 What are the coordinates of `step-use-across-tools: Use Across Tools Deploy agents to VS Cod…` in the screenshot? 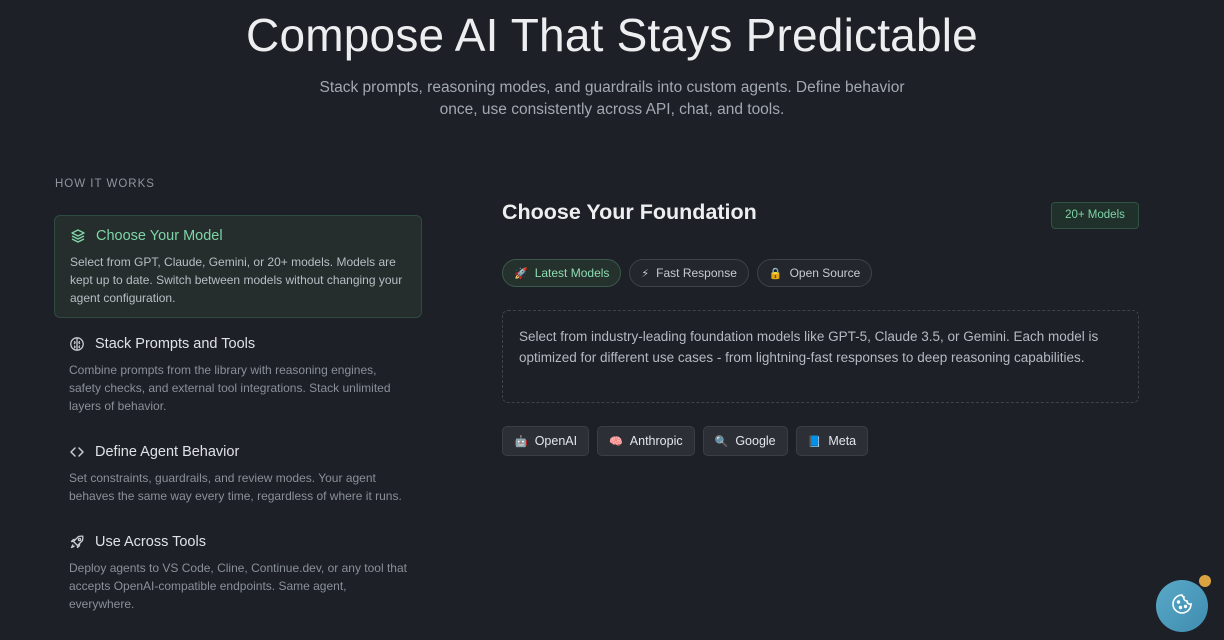 It's located at (238, 567).